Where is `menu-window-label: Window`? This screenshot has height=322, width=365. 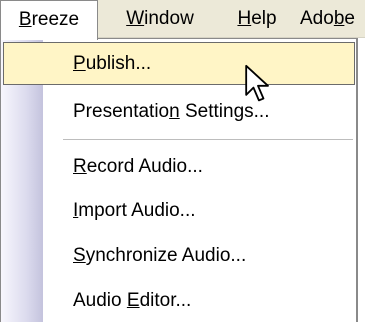
menu-window-label: Window is located at coordinates (160, 18).